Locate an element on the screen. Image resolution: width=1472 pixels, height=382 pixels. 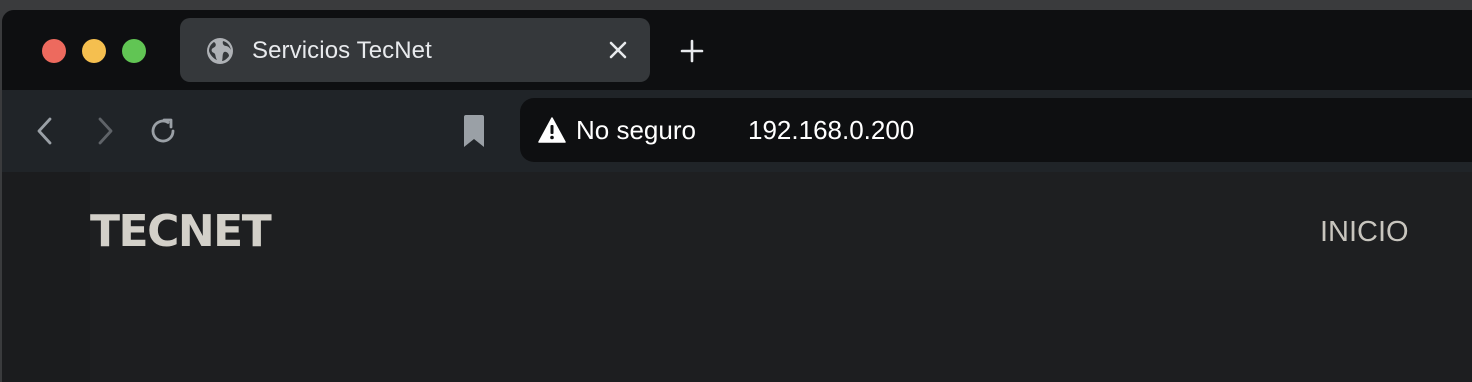
close-tab-icon is located at coordinates (618, 50).